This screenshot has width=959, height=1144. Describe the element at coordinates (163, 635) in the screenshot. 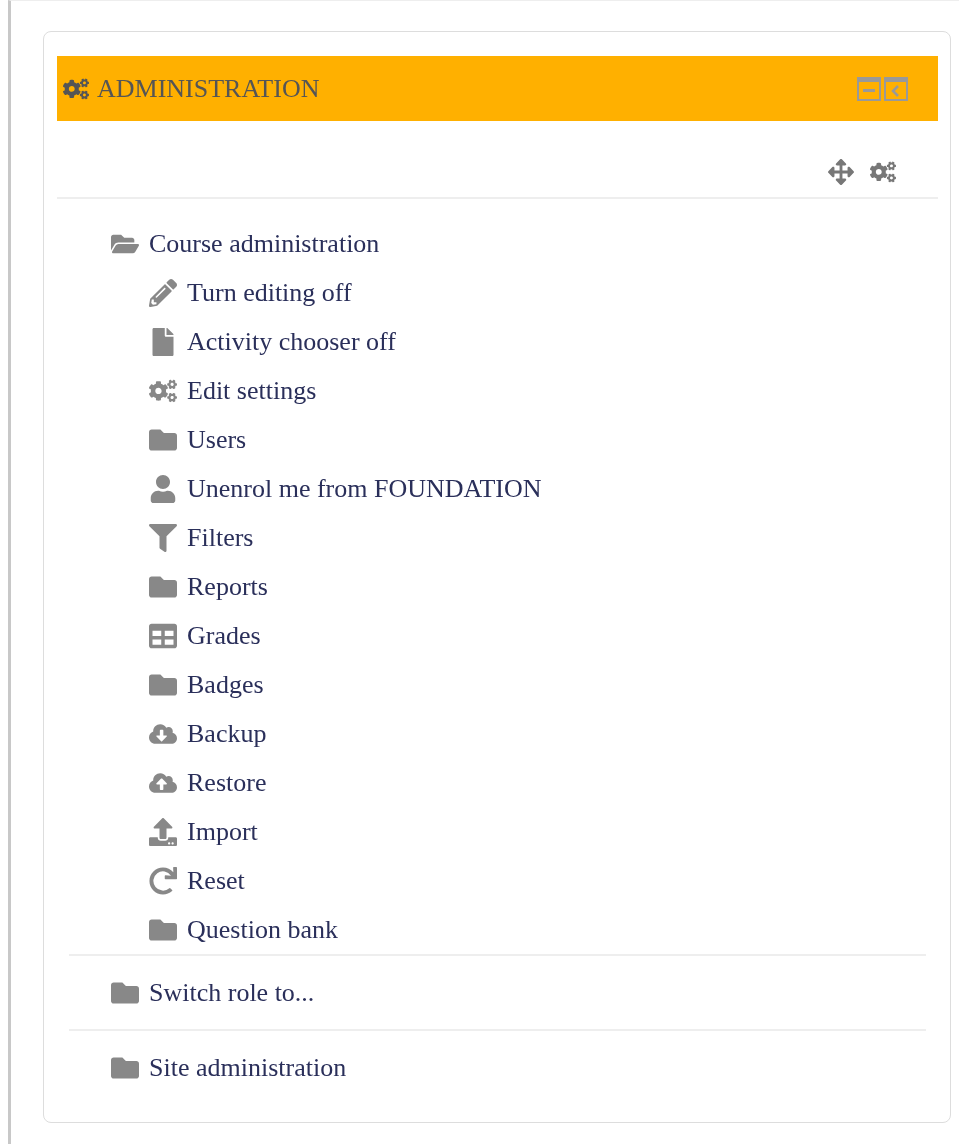

I see `table-icon` at that location.